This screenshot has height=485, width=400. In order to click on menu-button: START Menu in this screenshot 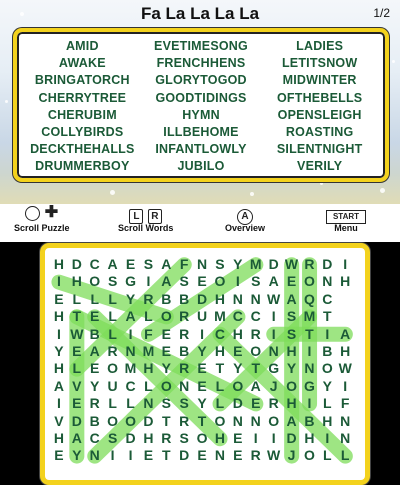, I will do `click(346, 219)`.